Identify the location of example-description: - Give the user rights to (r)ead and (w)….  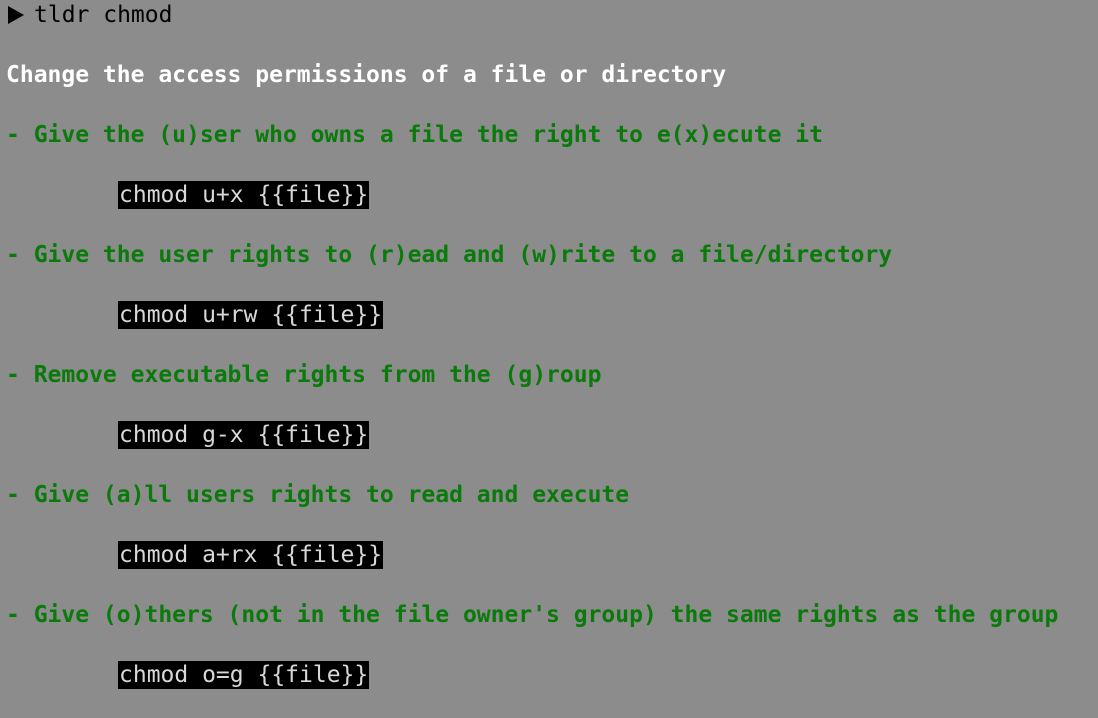
(449, 255).